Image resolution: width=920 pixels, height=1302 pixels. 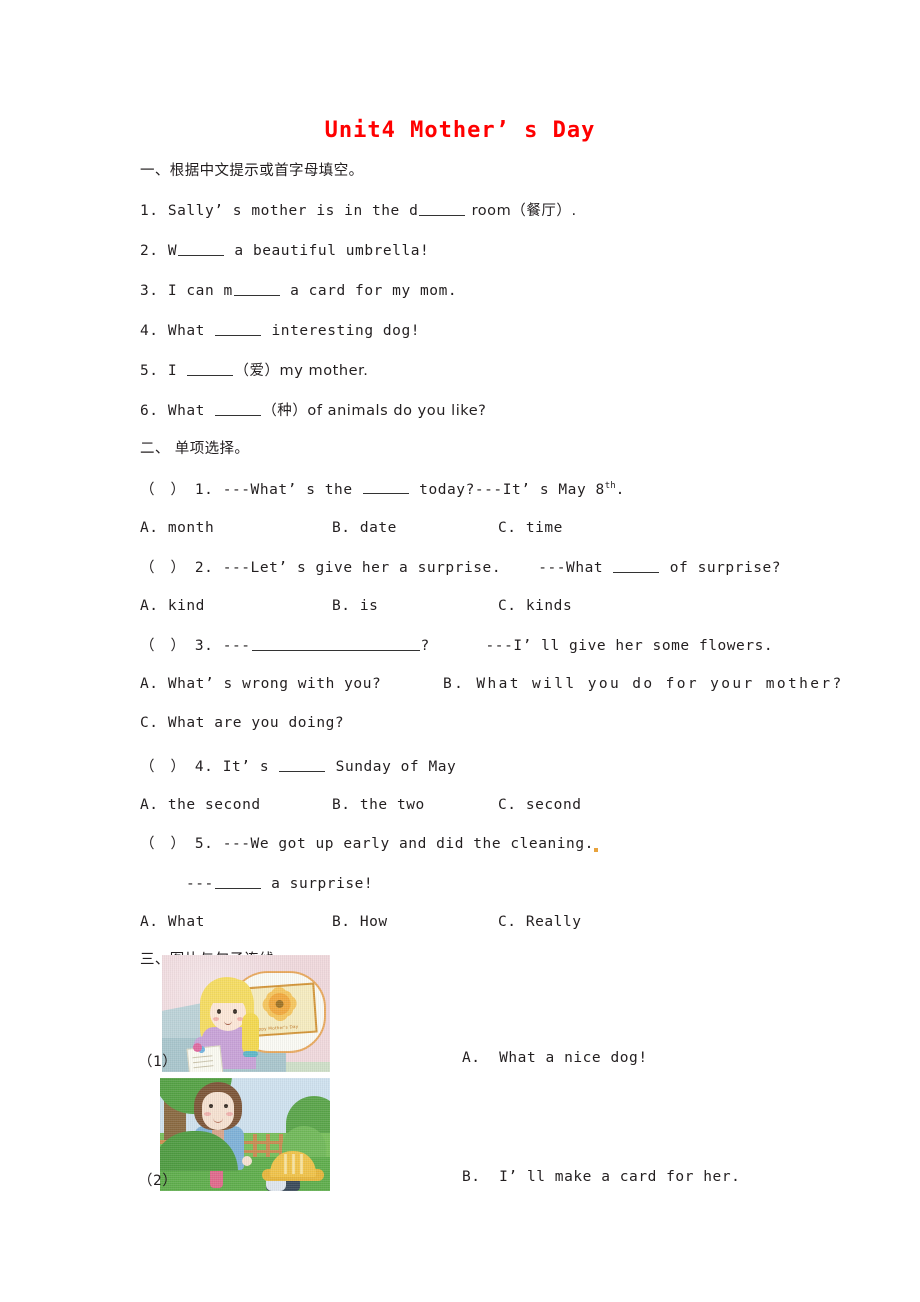 I want to click on option-text: What will you do for your mother?, so click(x=654, y=684).